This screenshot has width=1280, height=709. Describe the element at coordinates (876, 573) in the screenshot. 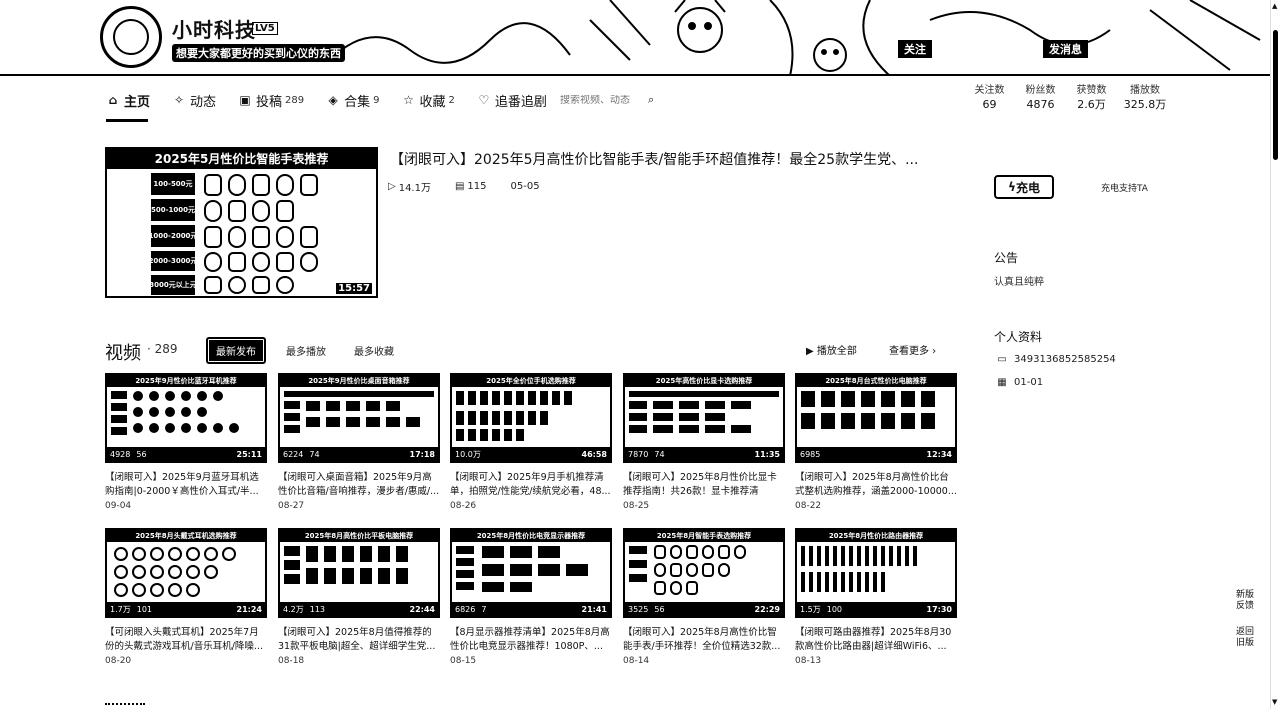

I see `video-thumbnail: 2025年8月性价比路由器推荐 1.5万 100 17:30` at that location.